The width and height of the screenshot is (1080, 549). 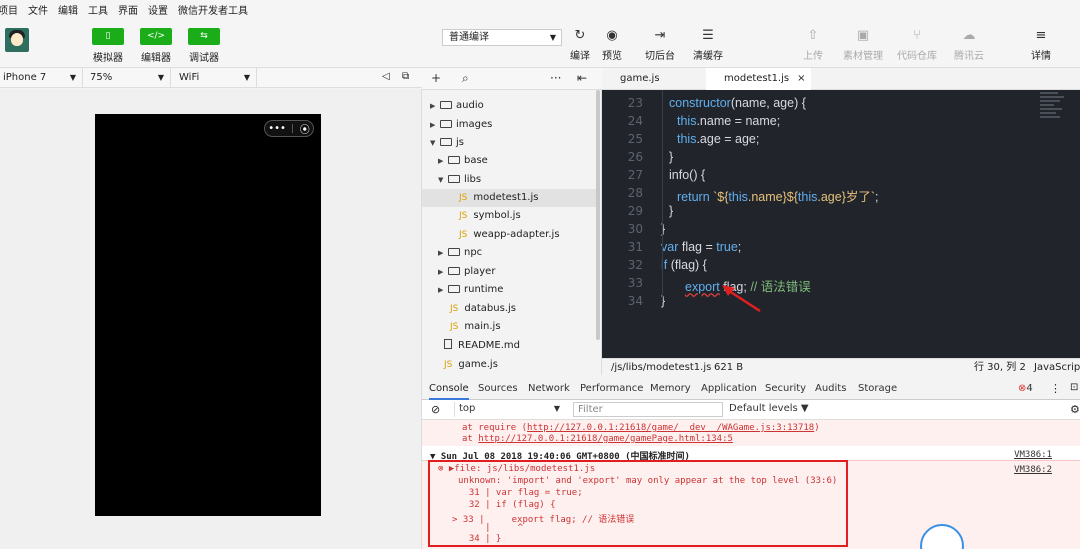 I want to click on tree-folder-js: ▼ js, so click(x=515, y=143).